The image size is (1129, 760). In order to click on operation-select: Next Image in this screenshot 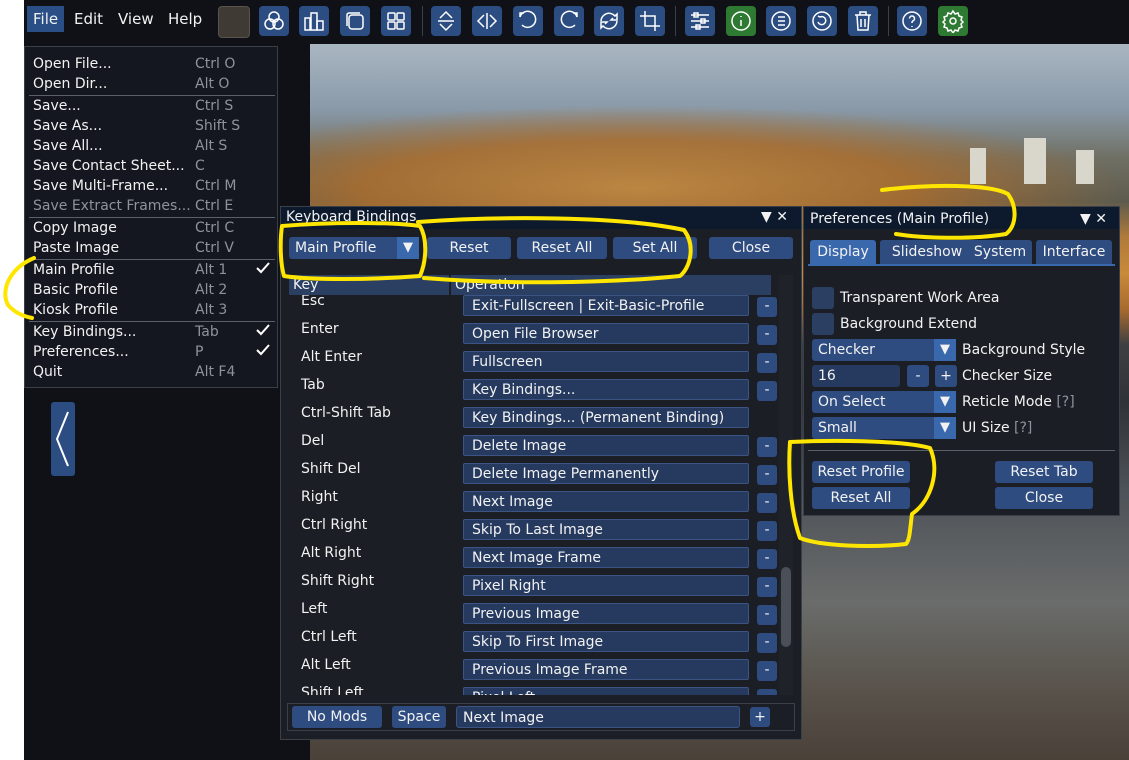, I will do `click(598, 717)`.